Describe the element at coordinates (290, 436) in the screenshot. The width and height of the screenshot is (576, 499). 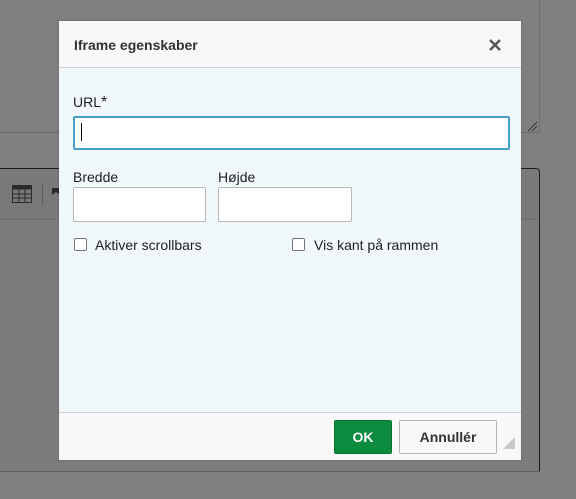
I see `dialog-footer: OK Annullér` at that location.